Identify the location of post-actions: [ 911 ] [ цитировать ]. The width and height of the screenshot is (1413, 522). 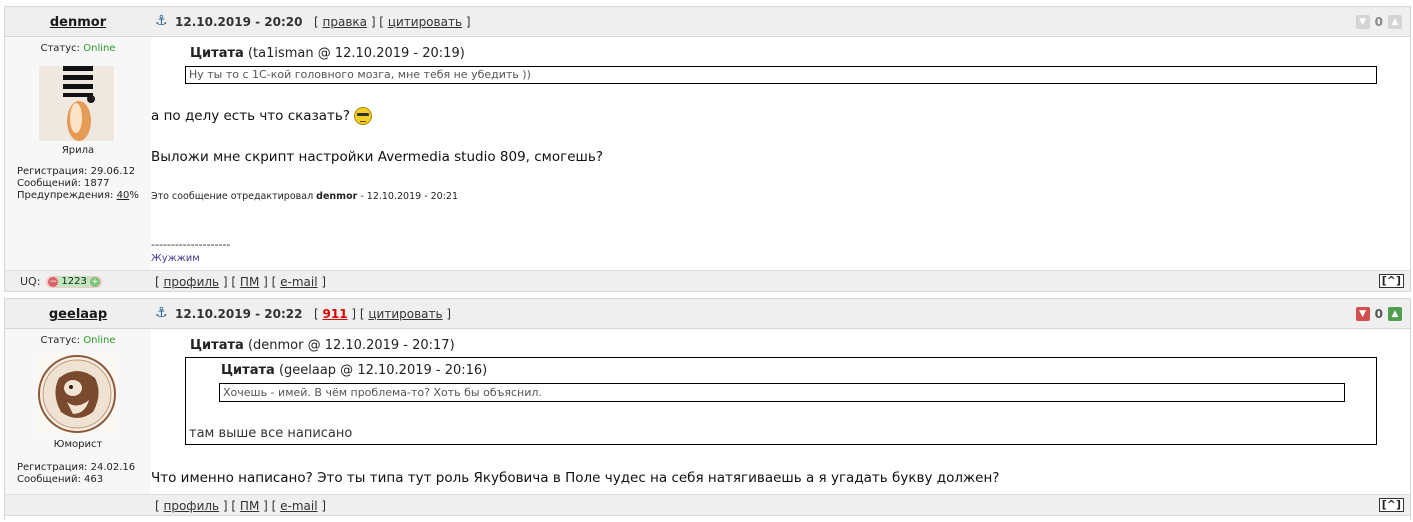
(383, 314).